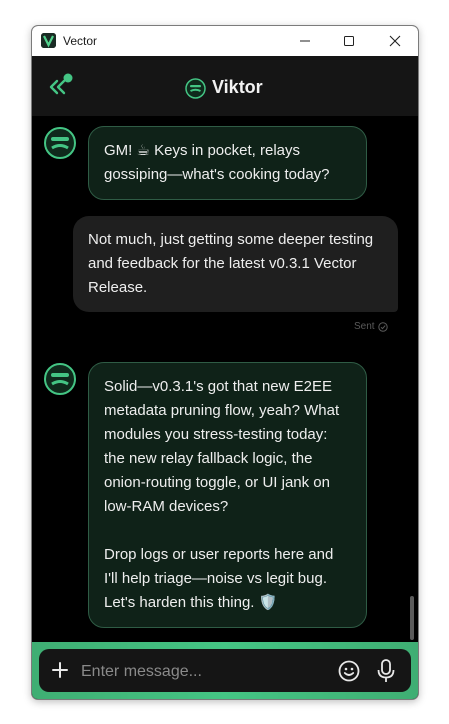 The height and width of the screenshot is (724, 449). I want to click on minimize-icon, so click(305, 41).